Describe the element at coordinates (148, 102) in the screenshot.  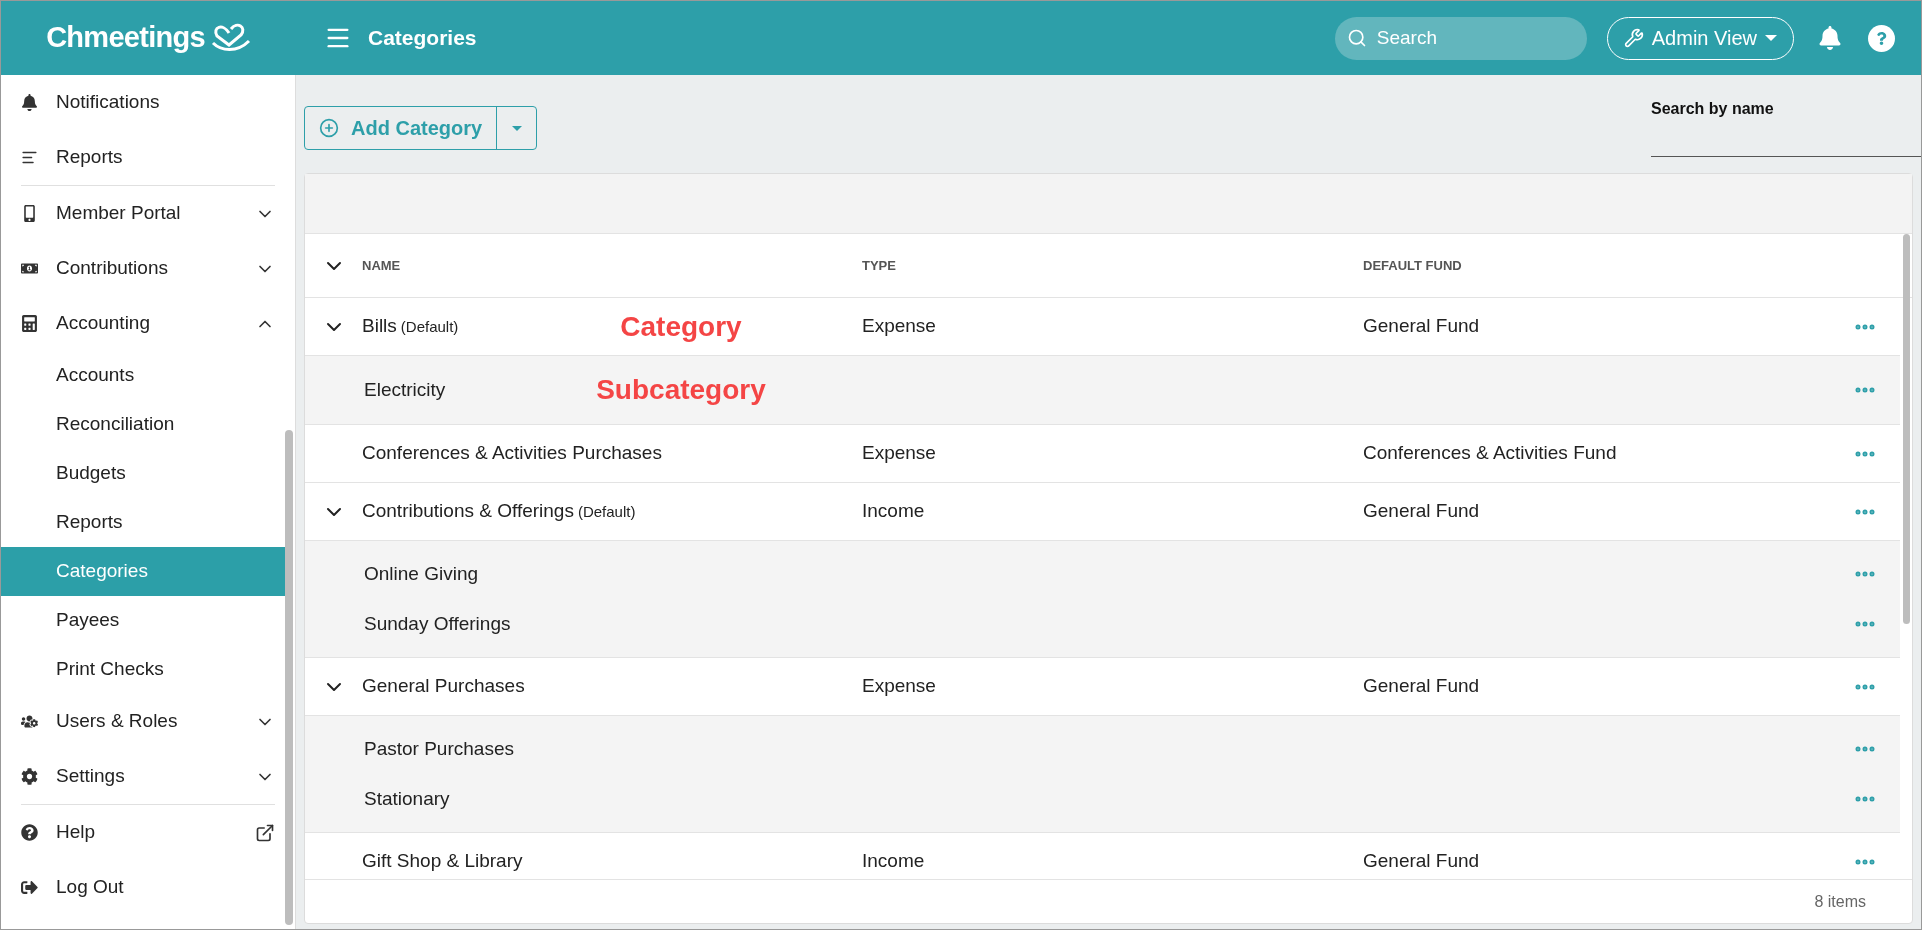
I see `sidebar-item: Notifications` at that location.